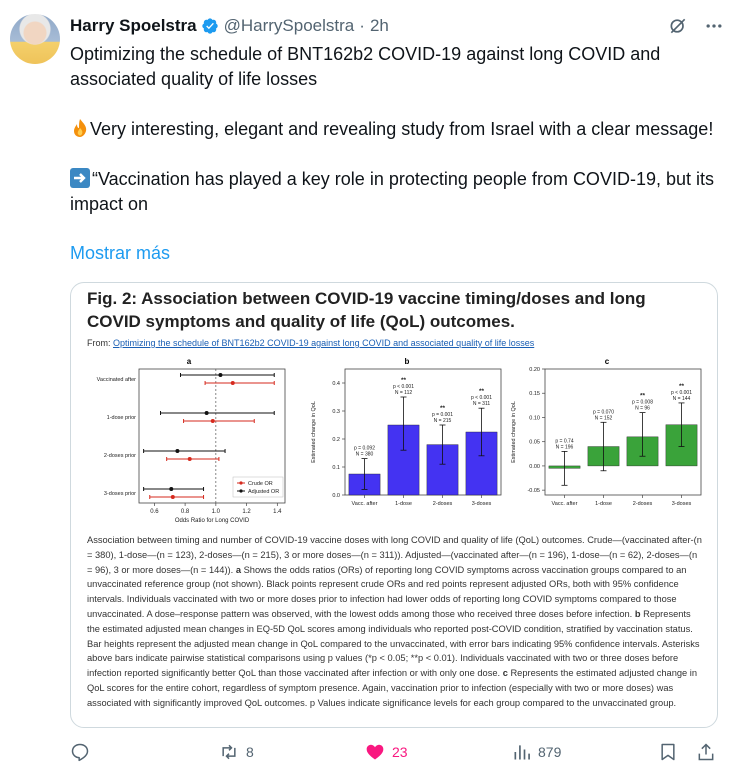 The image size is (734, 780). Describe the element at coordinates (154, 512) in the screenshot. I see `x-tick-label: 0.6` at that location.